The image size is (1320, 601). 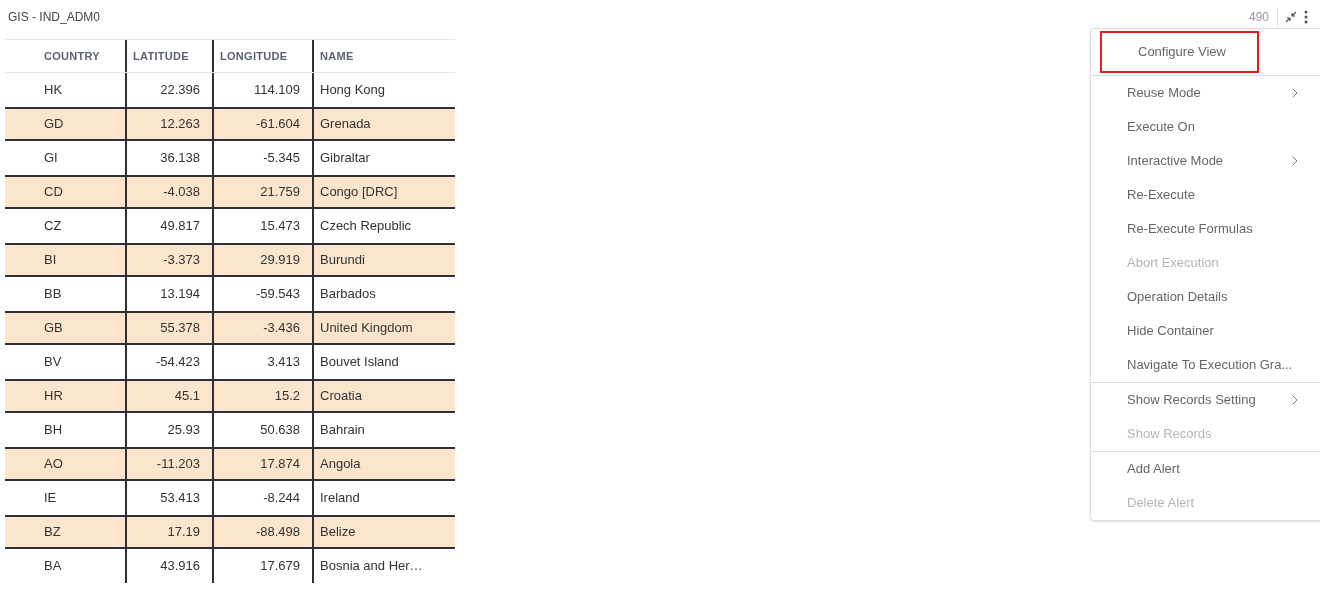 What do you see at coordinates (178, 362) in the screenshot?
I see `table-cell-text: -54.423` at bounding box center [178, 362].